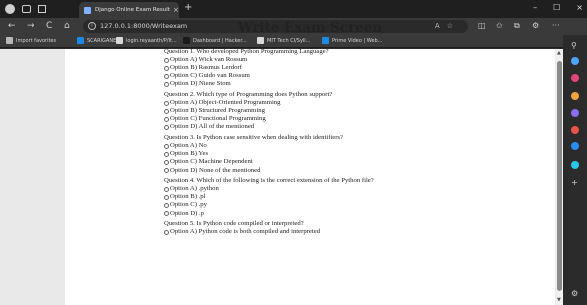 This screenshot has height=305, width=587. I want to click on tools-icon, so click(575, 96).